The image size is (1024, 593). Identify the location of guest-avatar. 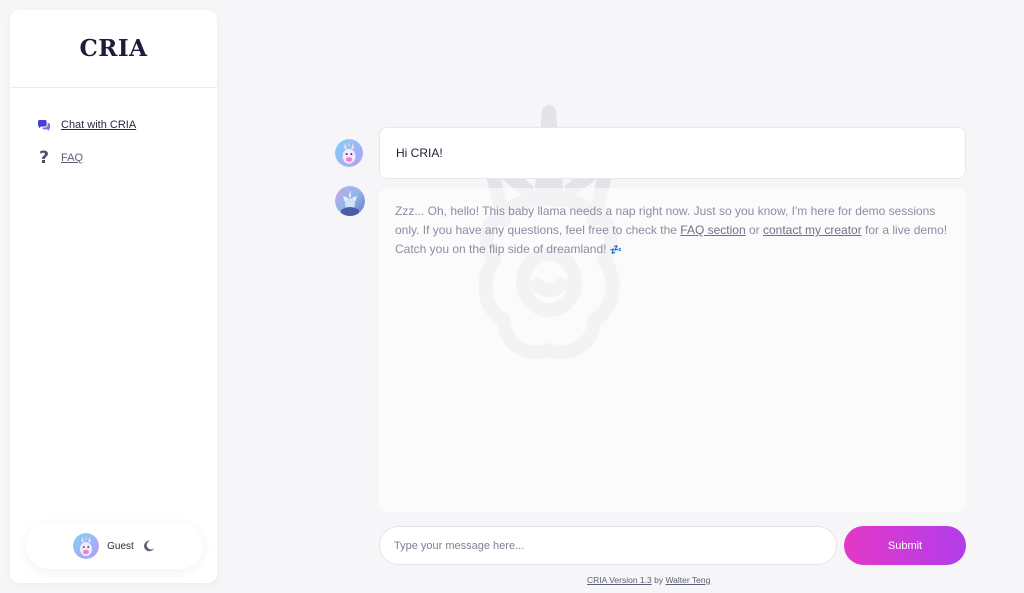
(86, 546).